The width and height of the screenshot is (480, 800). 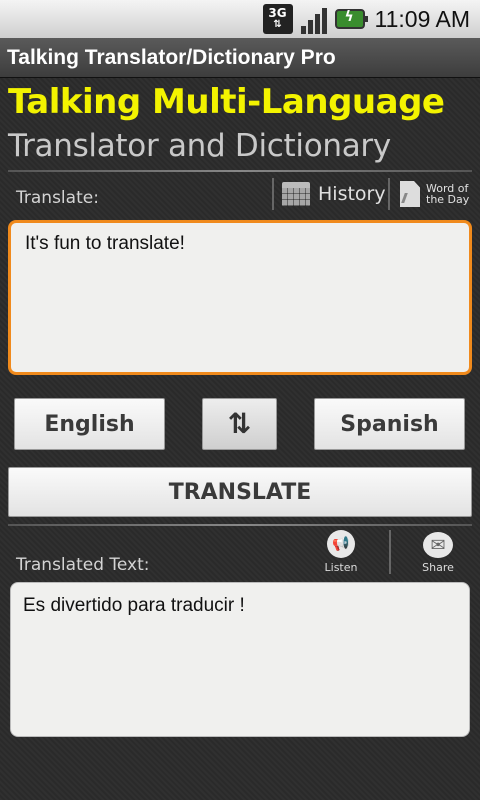 I want to click on history-button: History, so click(x=334, y=194).